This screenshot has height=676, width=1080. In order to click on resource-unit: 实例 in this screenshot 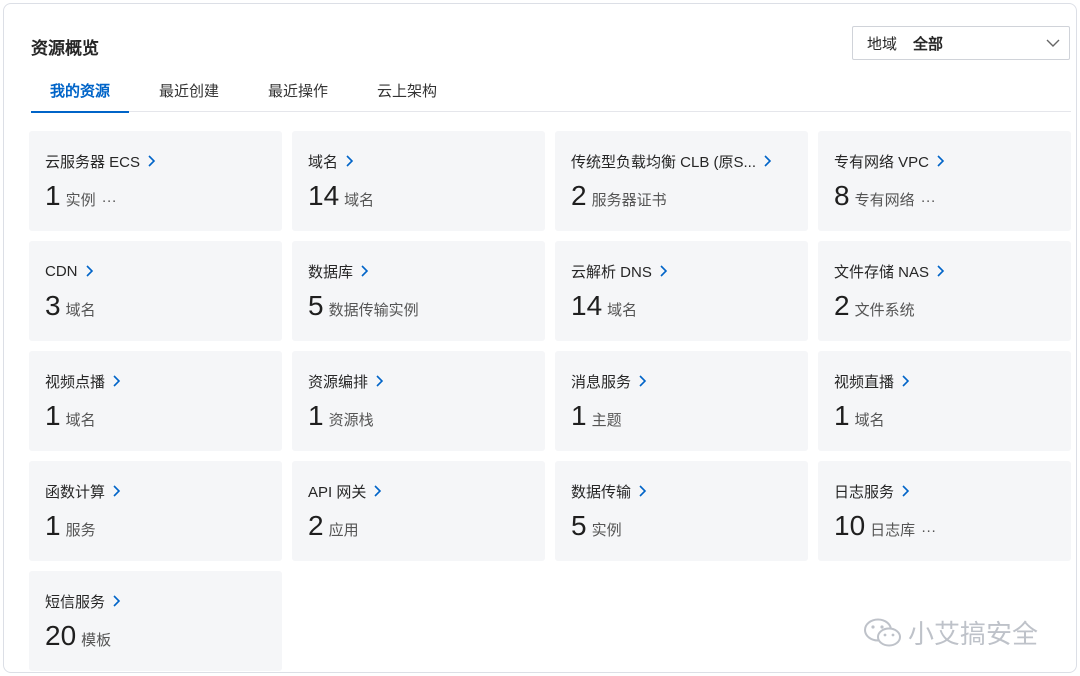, I will do `click(80, 200)`.